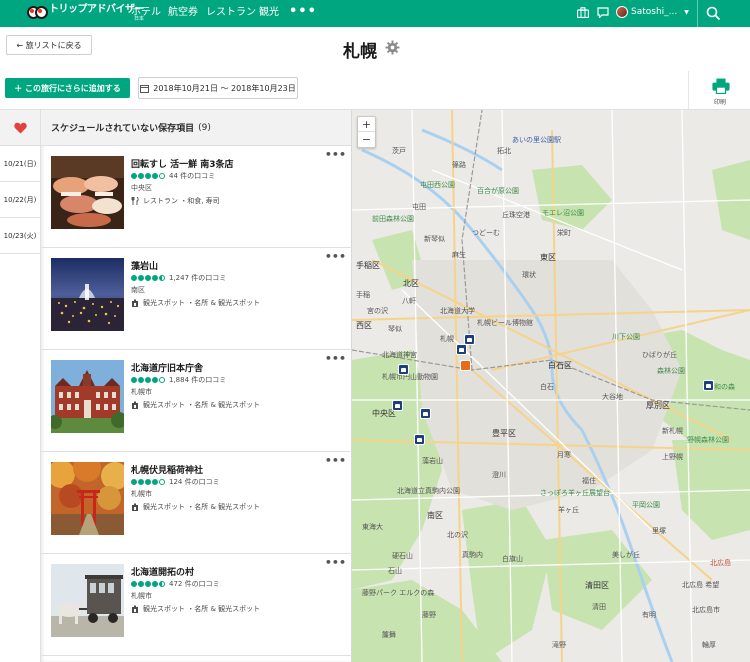 The width and height of the screenshot is (750, 662). I want to click on map-label: 月寒, so click(564, 455).